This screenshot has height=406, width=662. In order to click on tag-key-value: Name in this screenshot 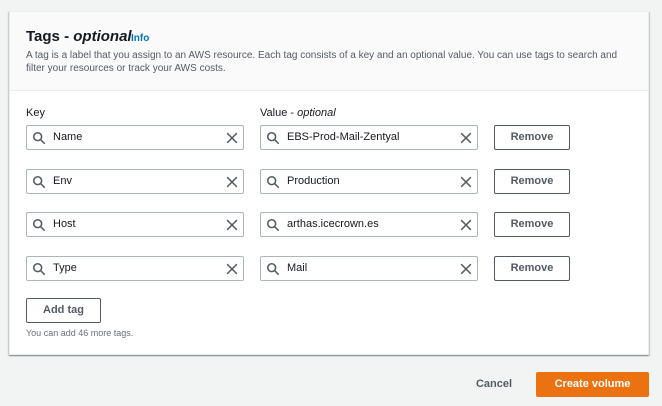, I will do `click(68, 137)`.